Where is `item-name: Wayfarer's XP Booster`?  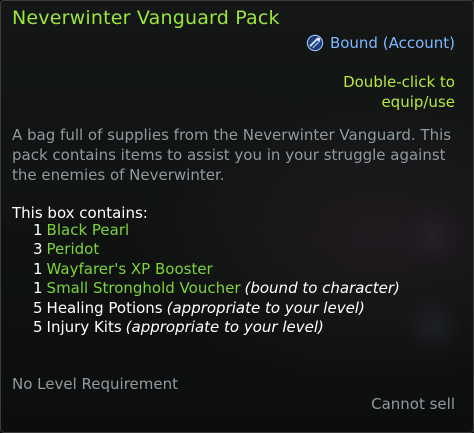 item-name: Wayfarer's XP Booster is located at coordinates (129, 268).